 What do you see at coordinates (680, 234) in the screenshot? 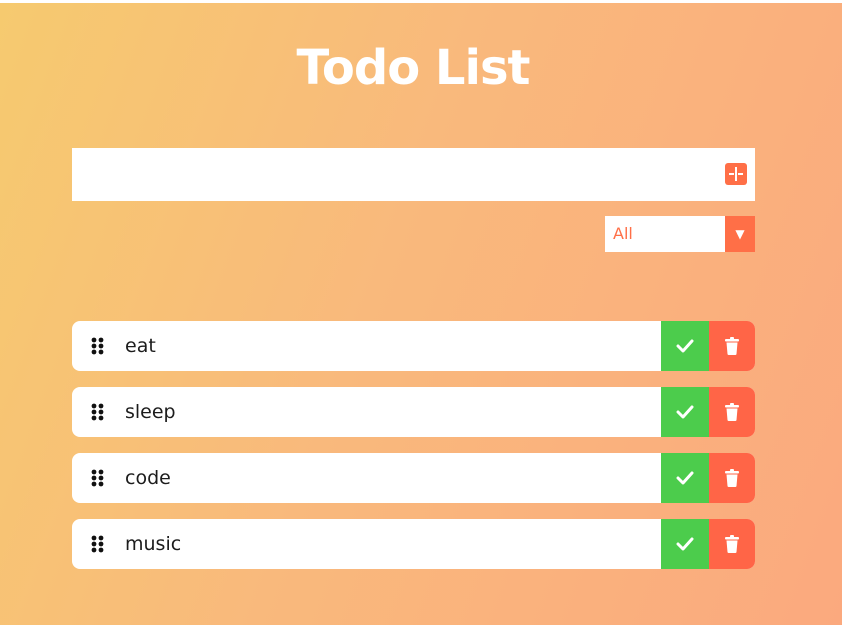
I see `filter-select: All ▼` at bounding box center [680, 234].